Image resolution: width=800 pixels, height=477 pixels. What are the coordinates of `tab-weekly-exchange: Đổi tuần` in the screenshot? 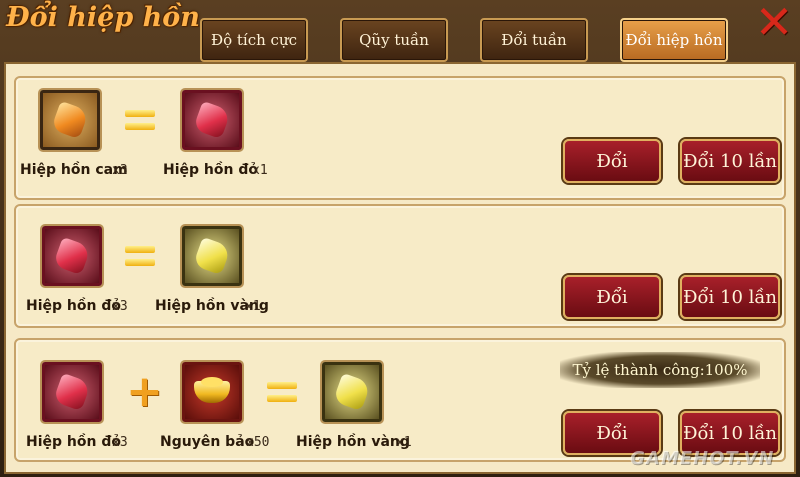 It's located at (534, 40).